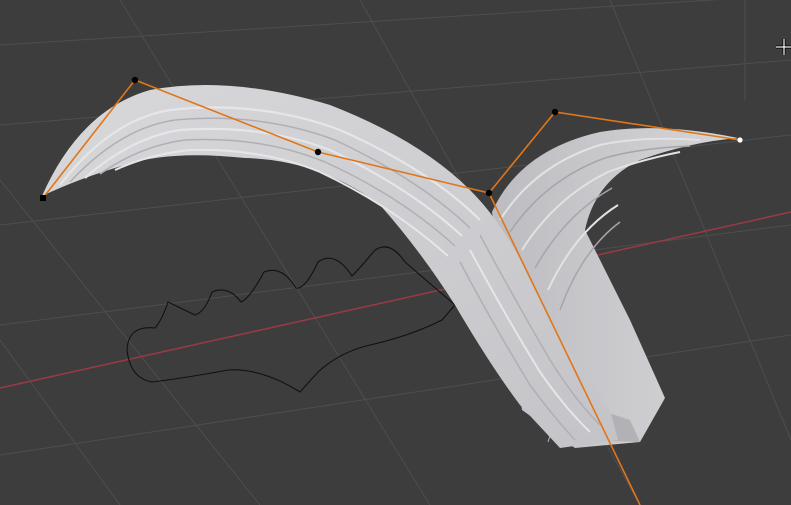 Image resolution: width=791 pixels, height=505 pixels. Describe the element at coordinates (291, 319) in the screenshot. I see `profile-outline-curve` at that location.